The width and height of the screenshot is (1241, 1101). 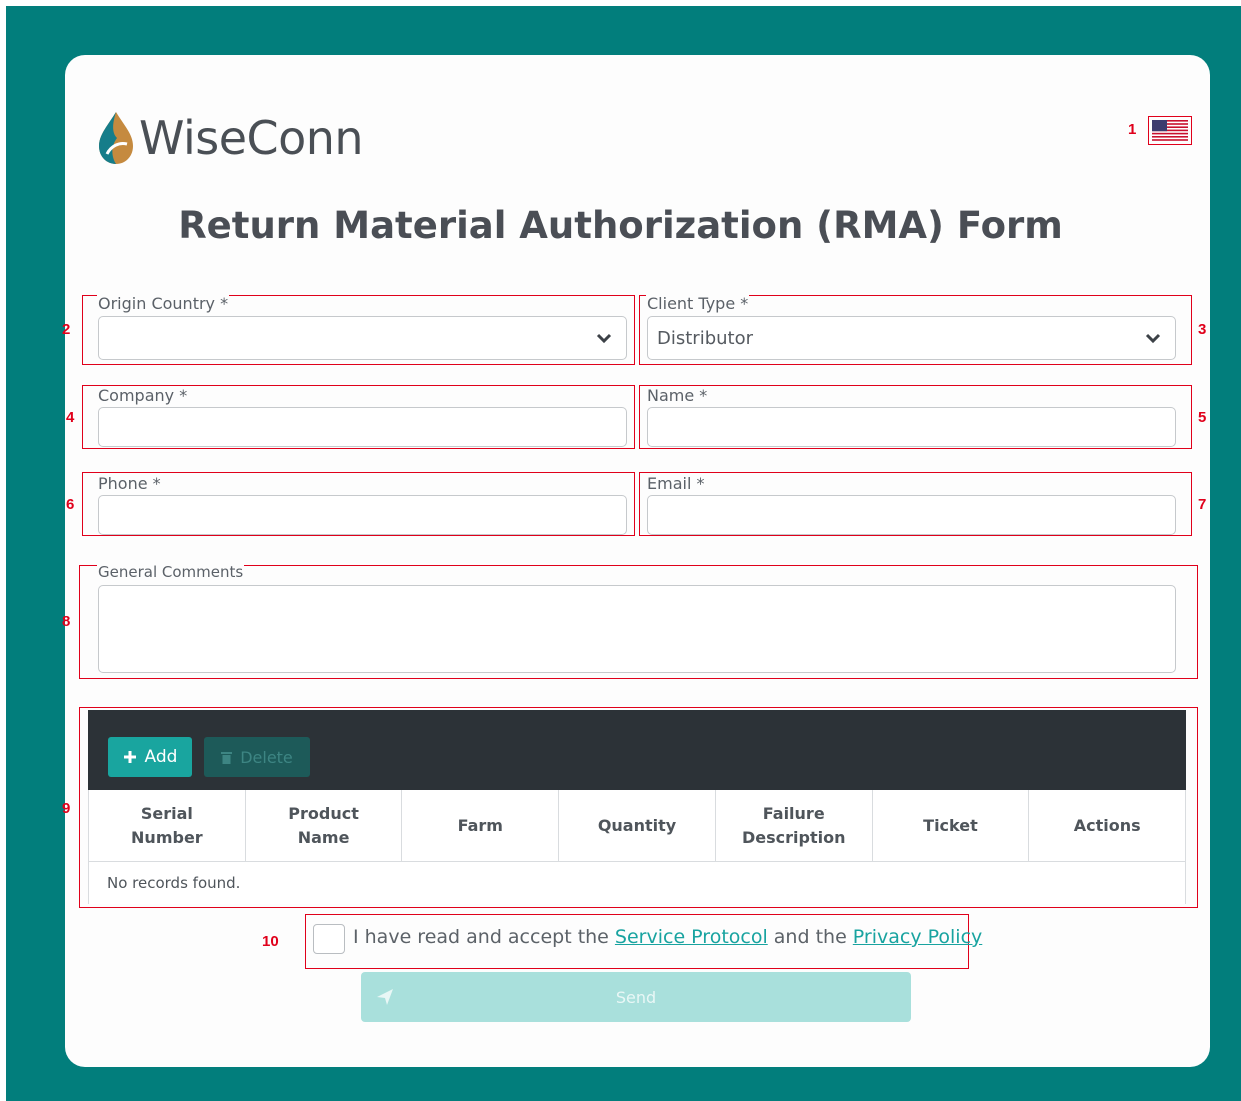 I want to click on email-input, so click(x=911, y=515).